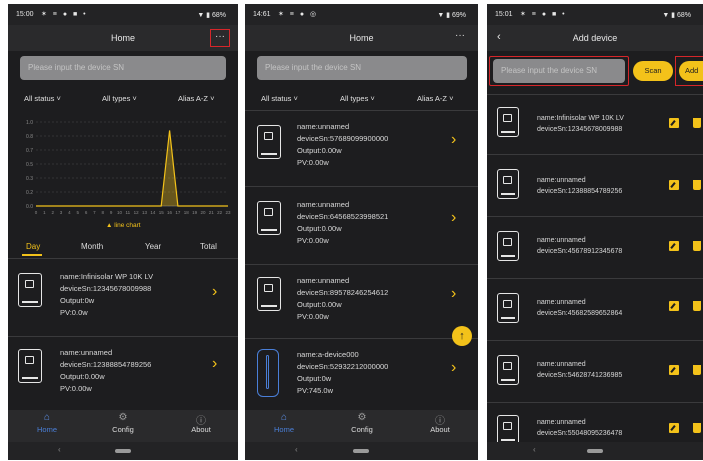 The width and height of the screenshot is (703, 461). What do you see at coordinates (595, 423) in the screenshot?
I see `device-row: name:unnamed deviceSn:55048095236478` at bounding box center [595, 423].